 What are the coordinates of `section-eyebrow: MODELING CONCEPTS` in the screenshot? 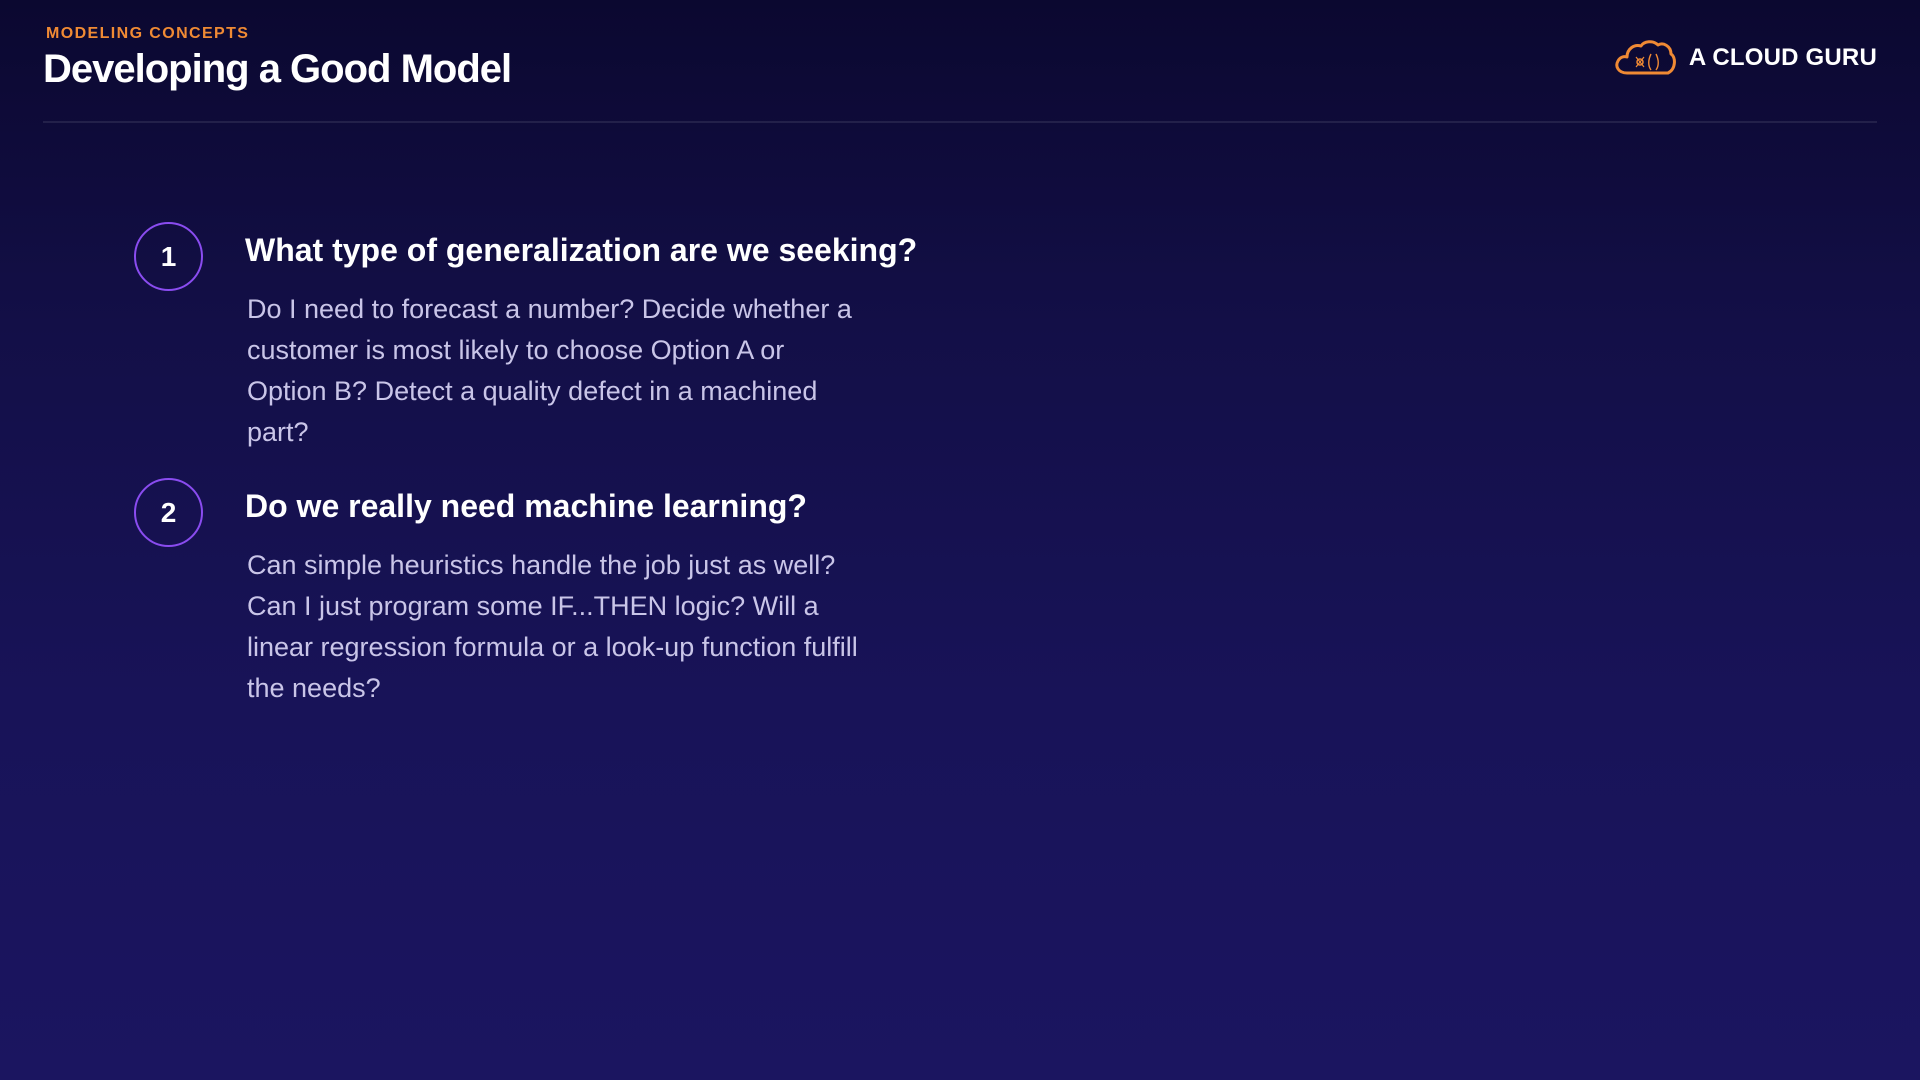 It's located at (148, 33).